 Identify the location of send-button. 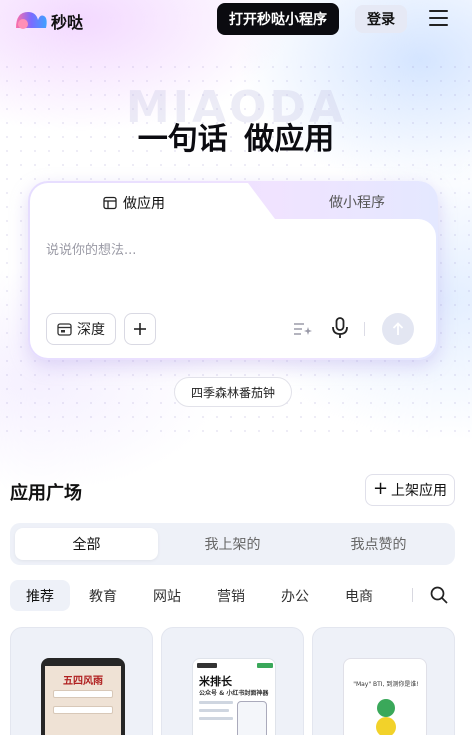
(398, 329).